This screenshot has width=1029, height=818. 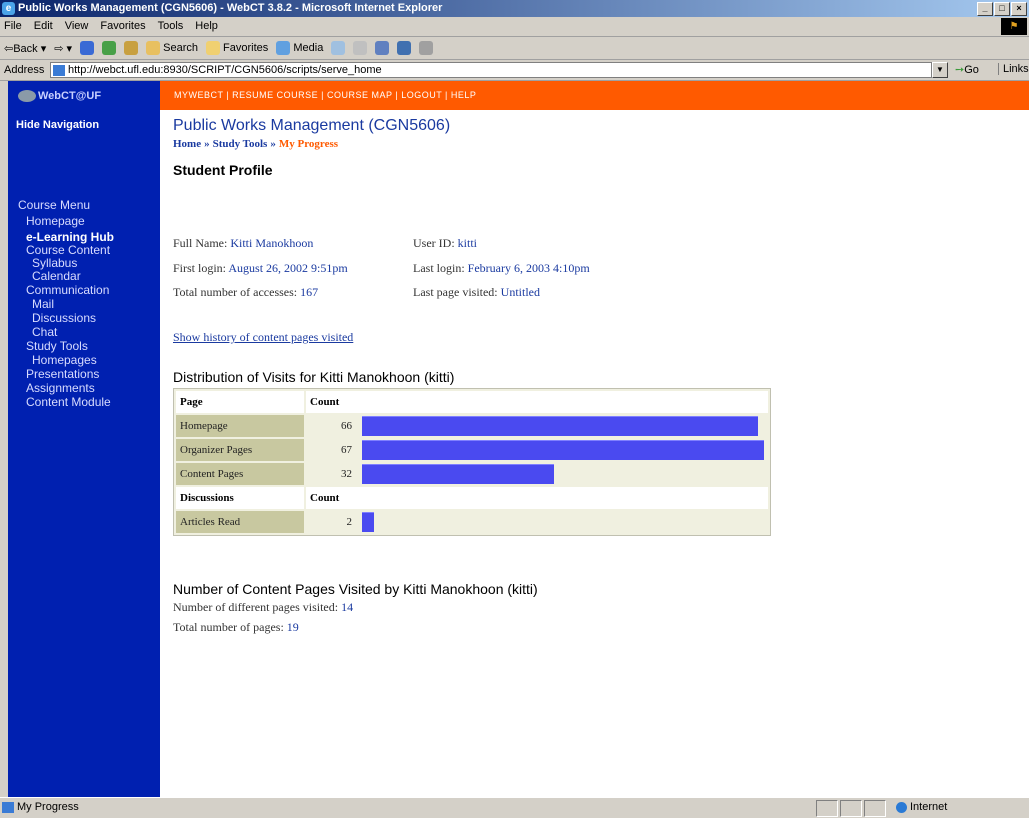 What do you see at coordinates (54, 263) in the screenshot?
I see `sidebar-item-syllabus: Syllabus` at bounding box center [54, 263].